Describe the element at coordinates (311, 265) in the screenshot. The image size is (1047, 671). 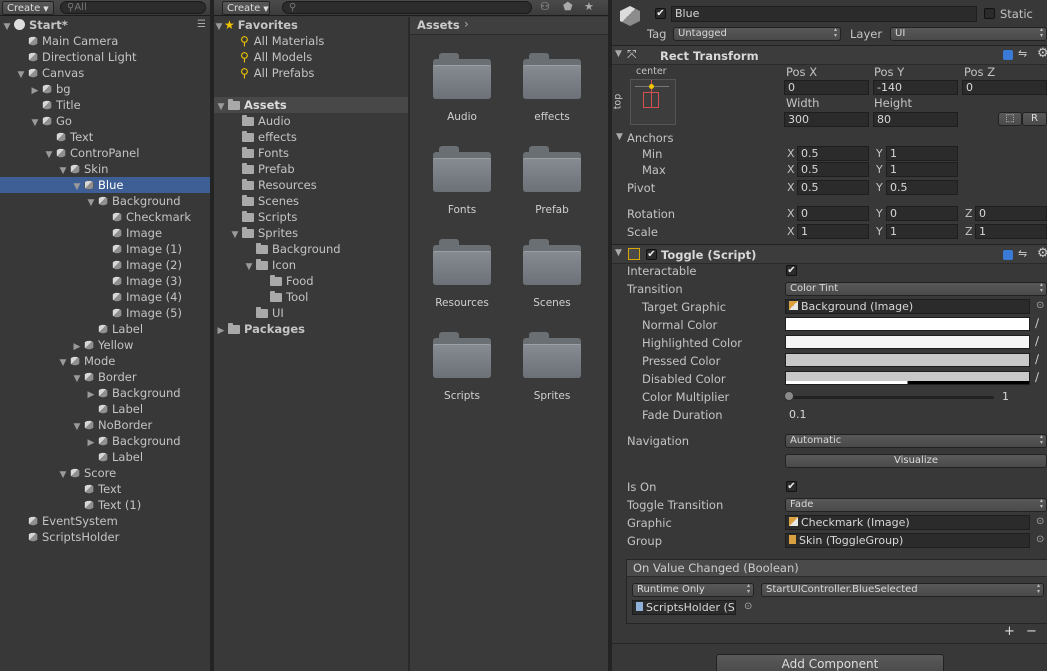
I see `project-tree-row: ▼ Icon` at that location.